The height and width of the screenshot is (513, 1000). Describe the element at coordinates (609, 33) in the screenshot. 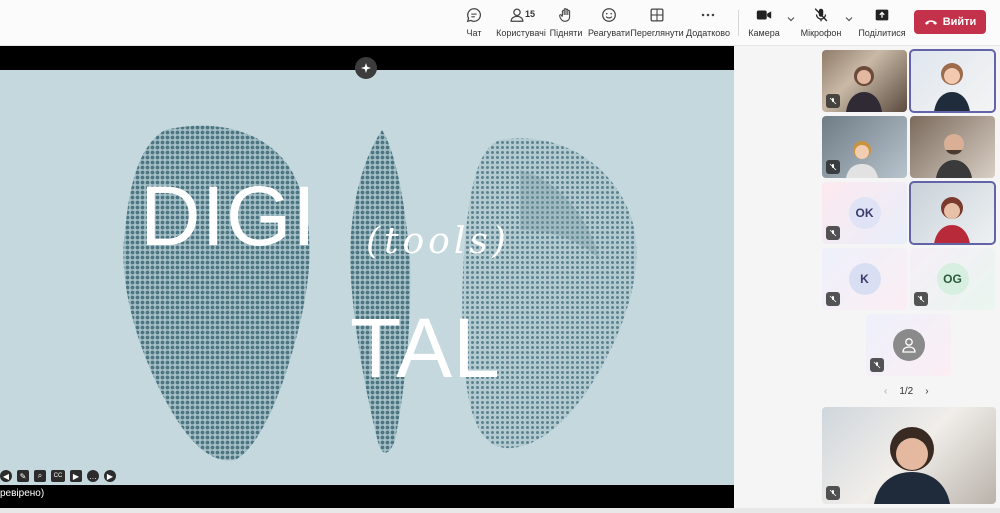

I see `react-label: Реагувати` at that location.